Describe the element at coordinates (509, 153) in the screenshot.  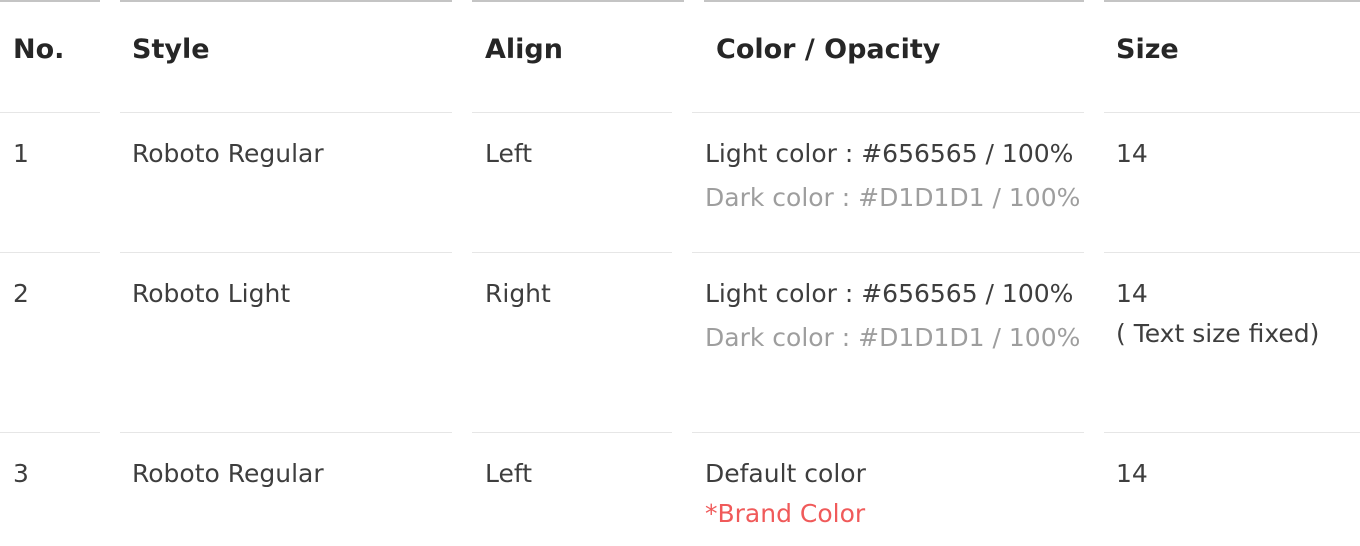
I see `row-1-align: Left` at that location.